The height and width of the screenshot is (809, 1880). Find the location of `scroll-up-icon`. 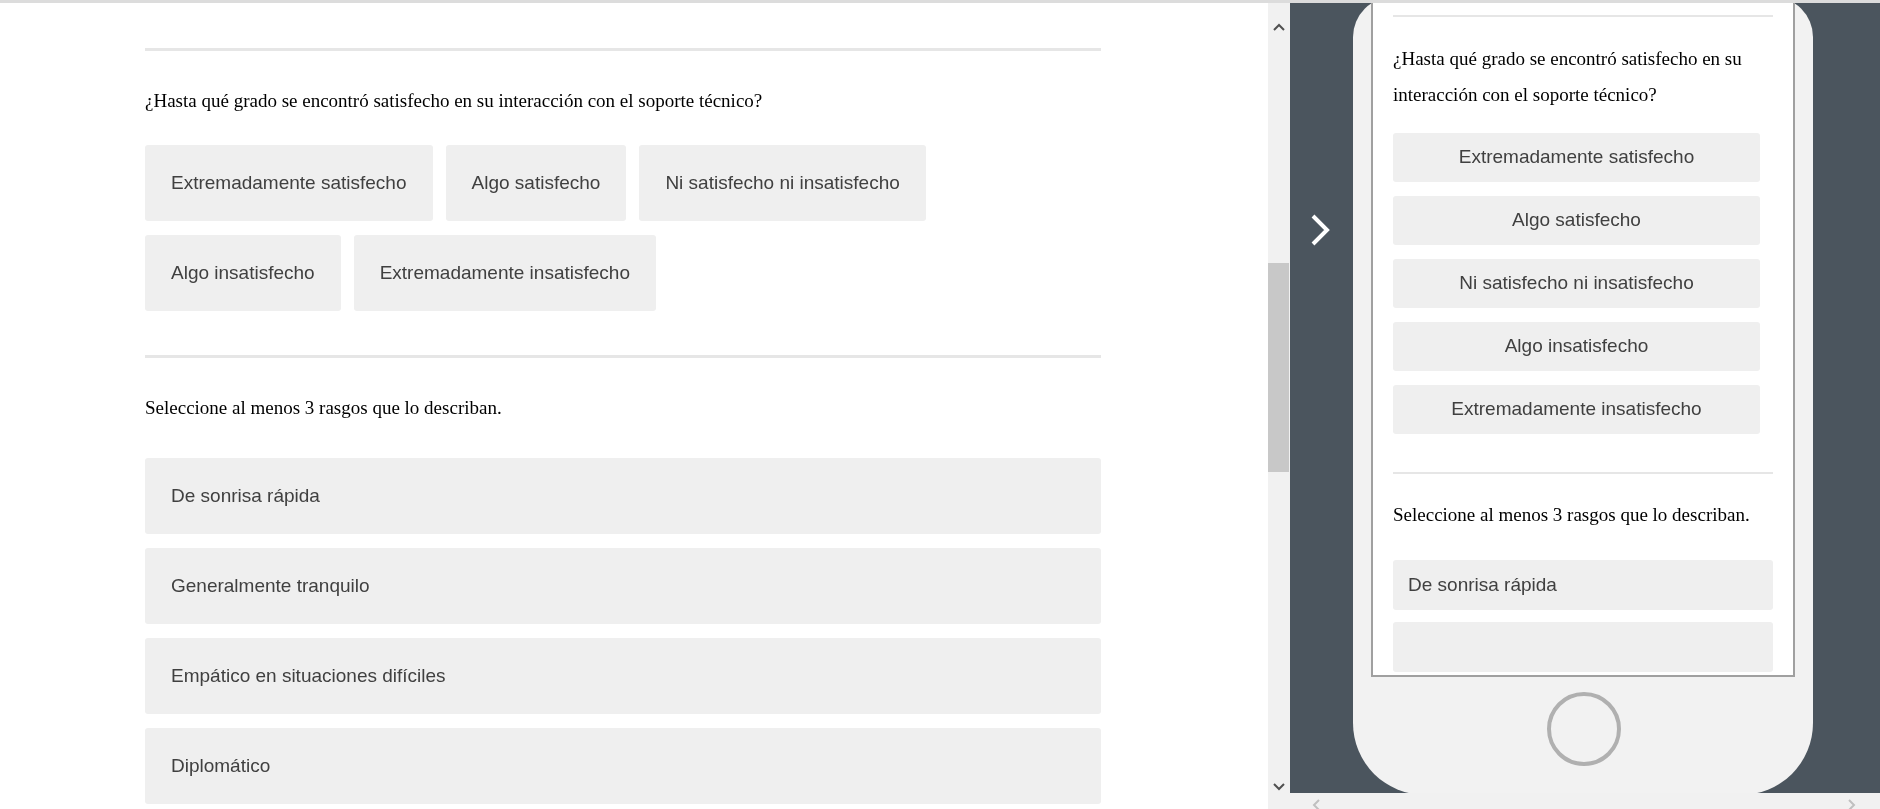

scroll-up-icon is located at coordinates (1279, 27).